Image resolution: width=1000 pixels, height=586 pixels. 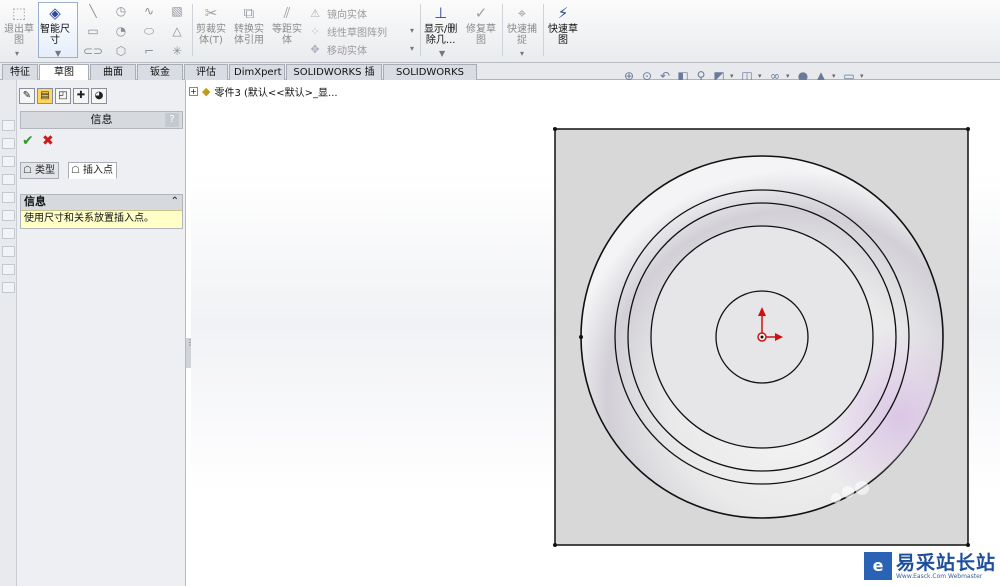 What do you see at coordinates (939, 576) in the screenshot?
I see `watermark-subtitle: Www.Easck.Com Webmaster` at bounding box center [939, 576].